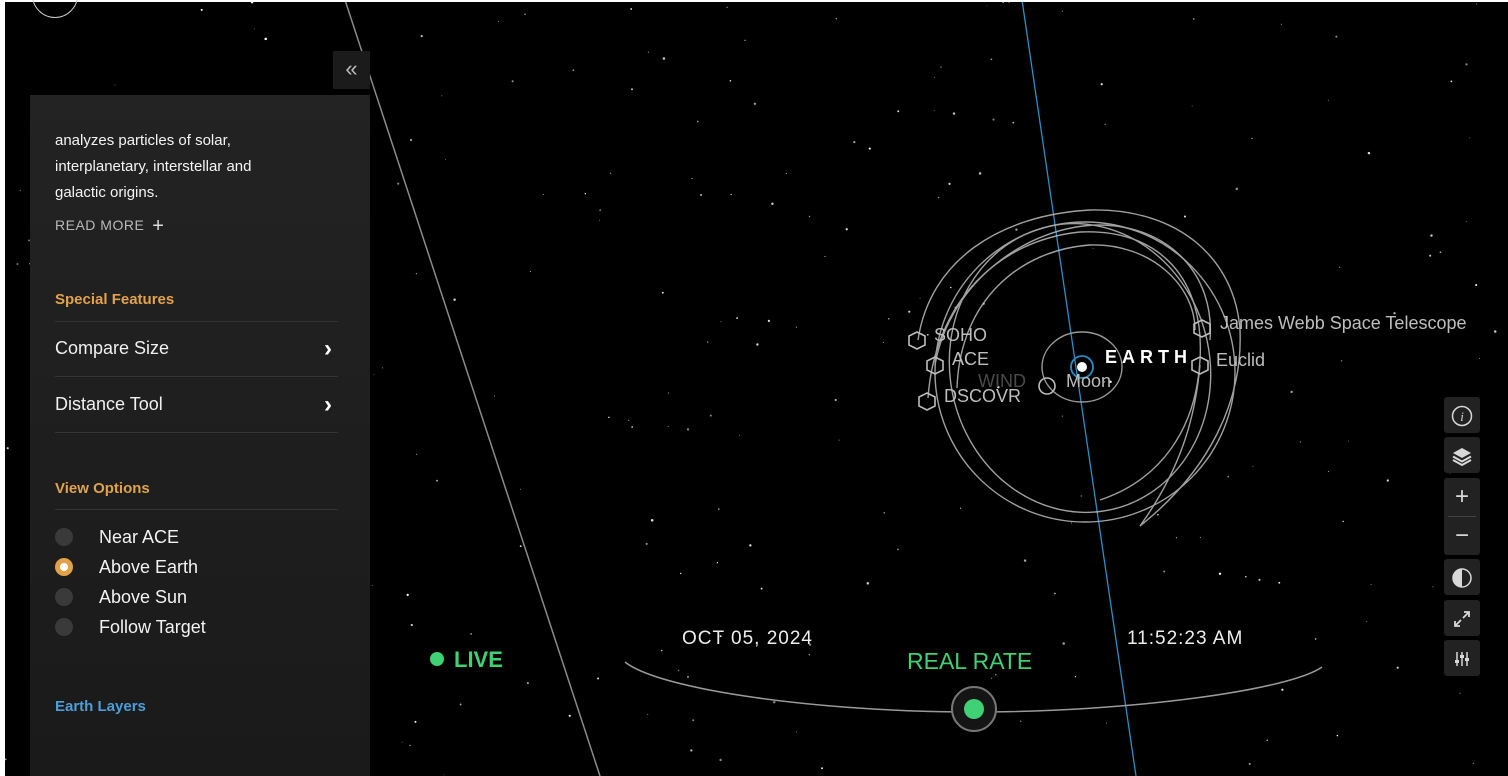 The width and height of the screenshot is (1508, 776). What do you see at coordinates (1462, 536) in the screenshot?
I see `zoom-out-button: −` at bounding box center [1462, 536].